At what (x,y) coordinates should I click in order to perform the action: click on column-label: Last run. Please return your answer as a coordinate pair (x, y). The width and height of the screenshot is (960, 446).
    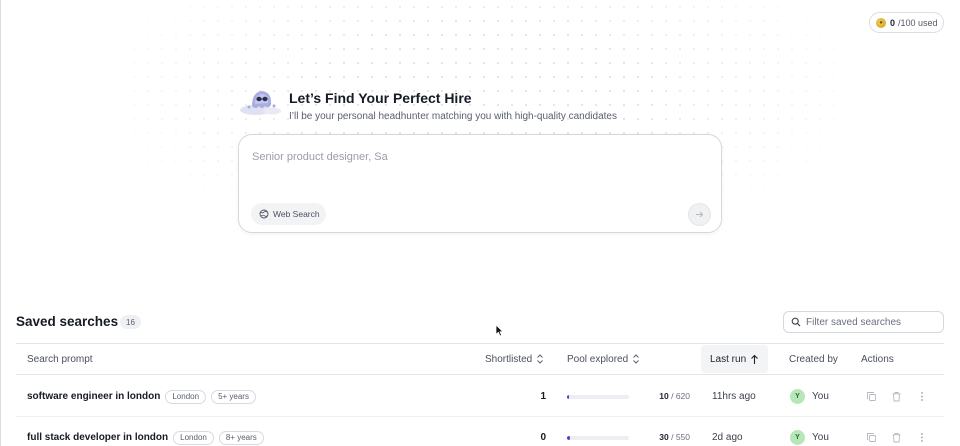
    Looking at the image, I should click on (728, 359).